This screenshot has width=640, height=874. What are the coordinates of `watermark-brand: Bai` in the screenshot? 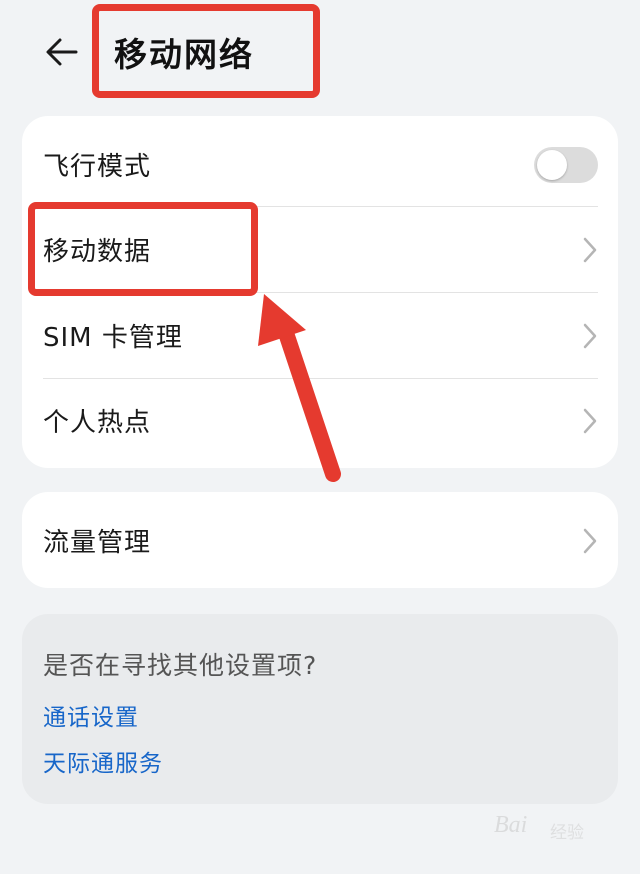 It's located at (511, 825).